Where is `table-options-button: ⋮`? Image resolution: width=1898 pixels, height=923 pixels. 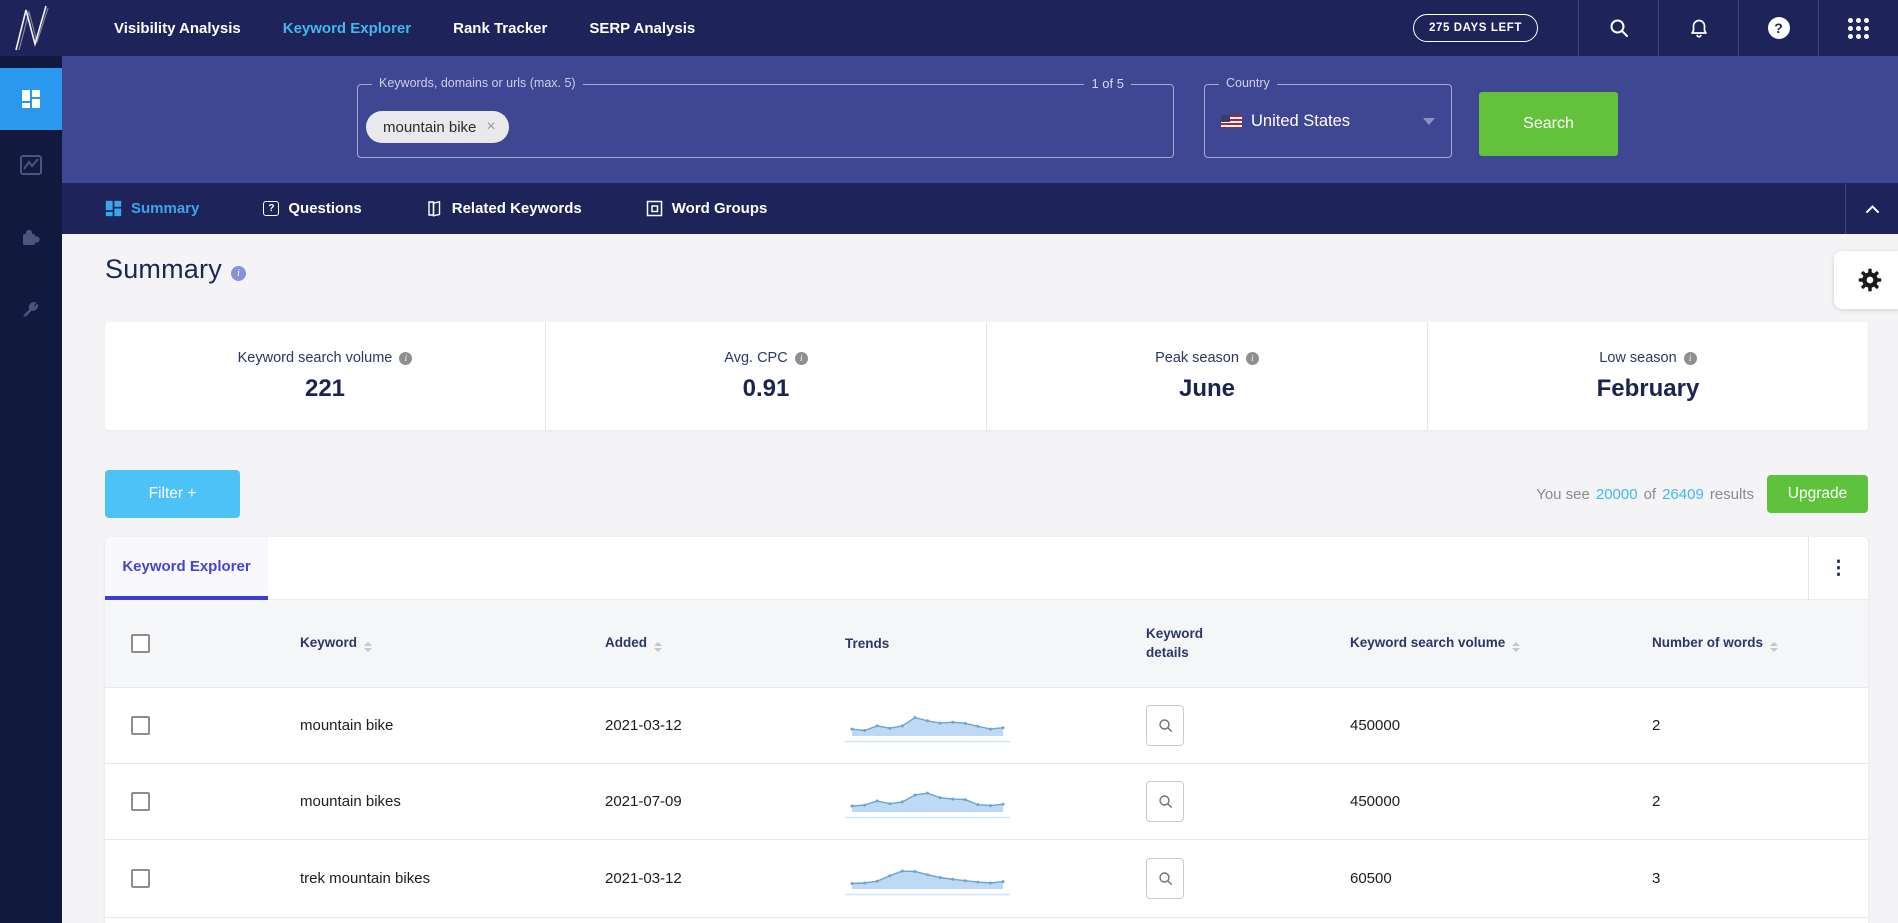 table-options-button: ⋮ is located at coordinates (1838, 568).